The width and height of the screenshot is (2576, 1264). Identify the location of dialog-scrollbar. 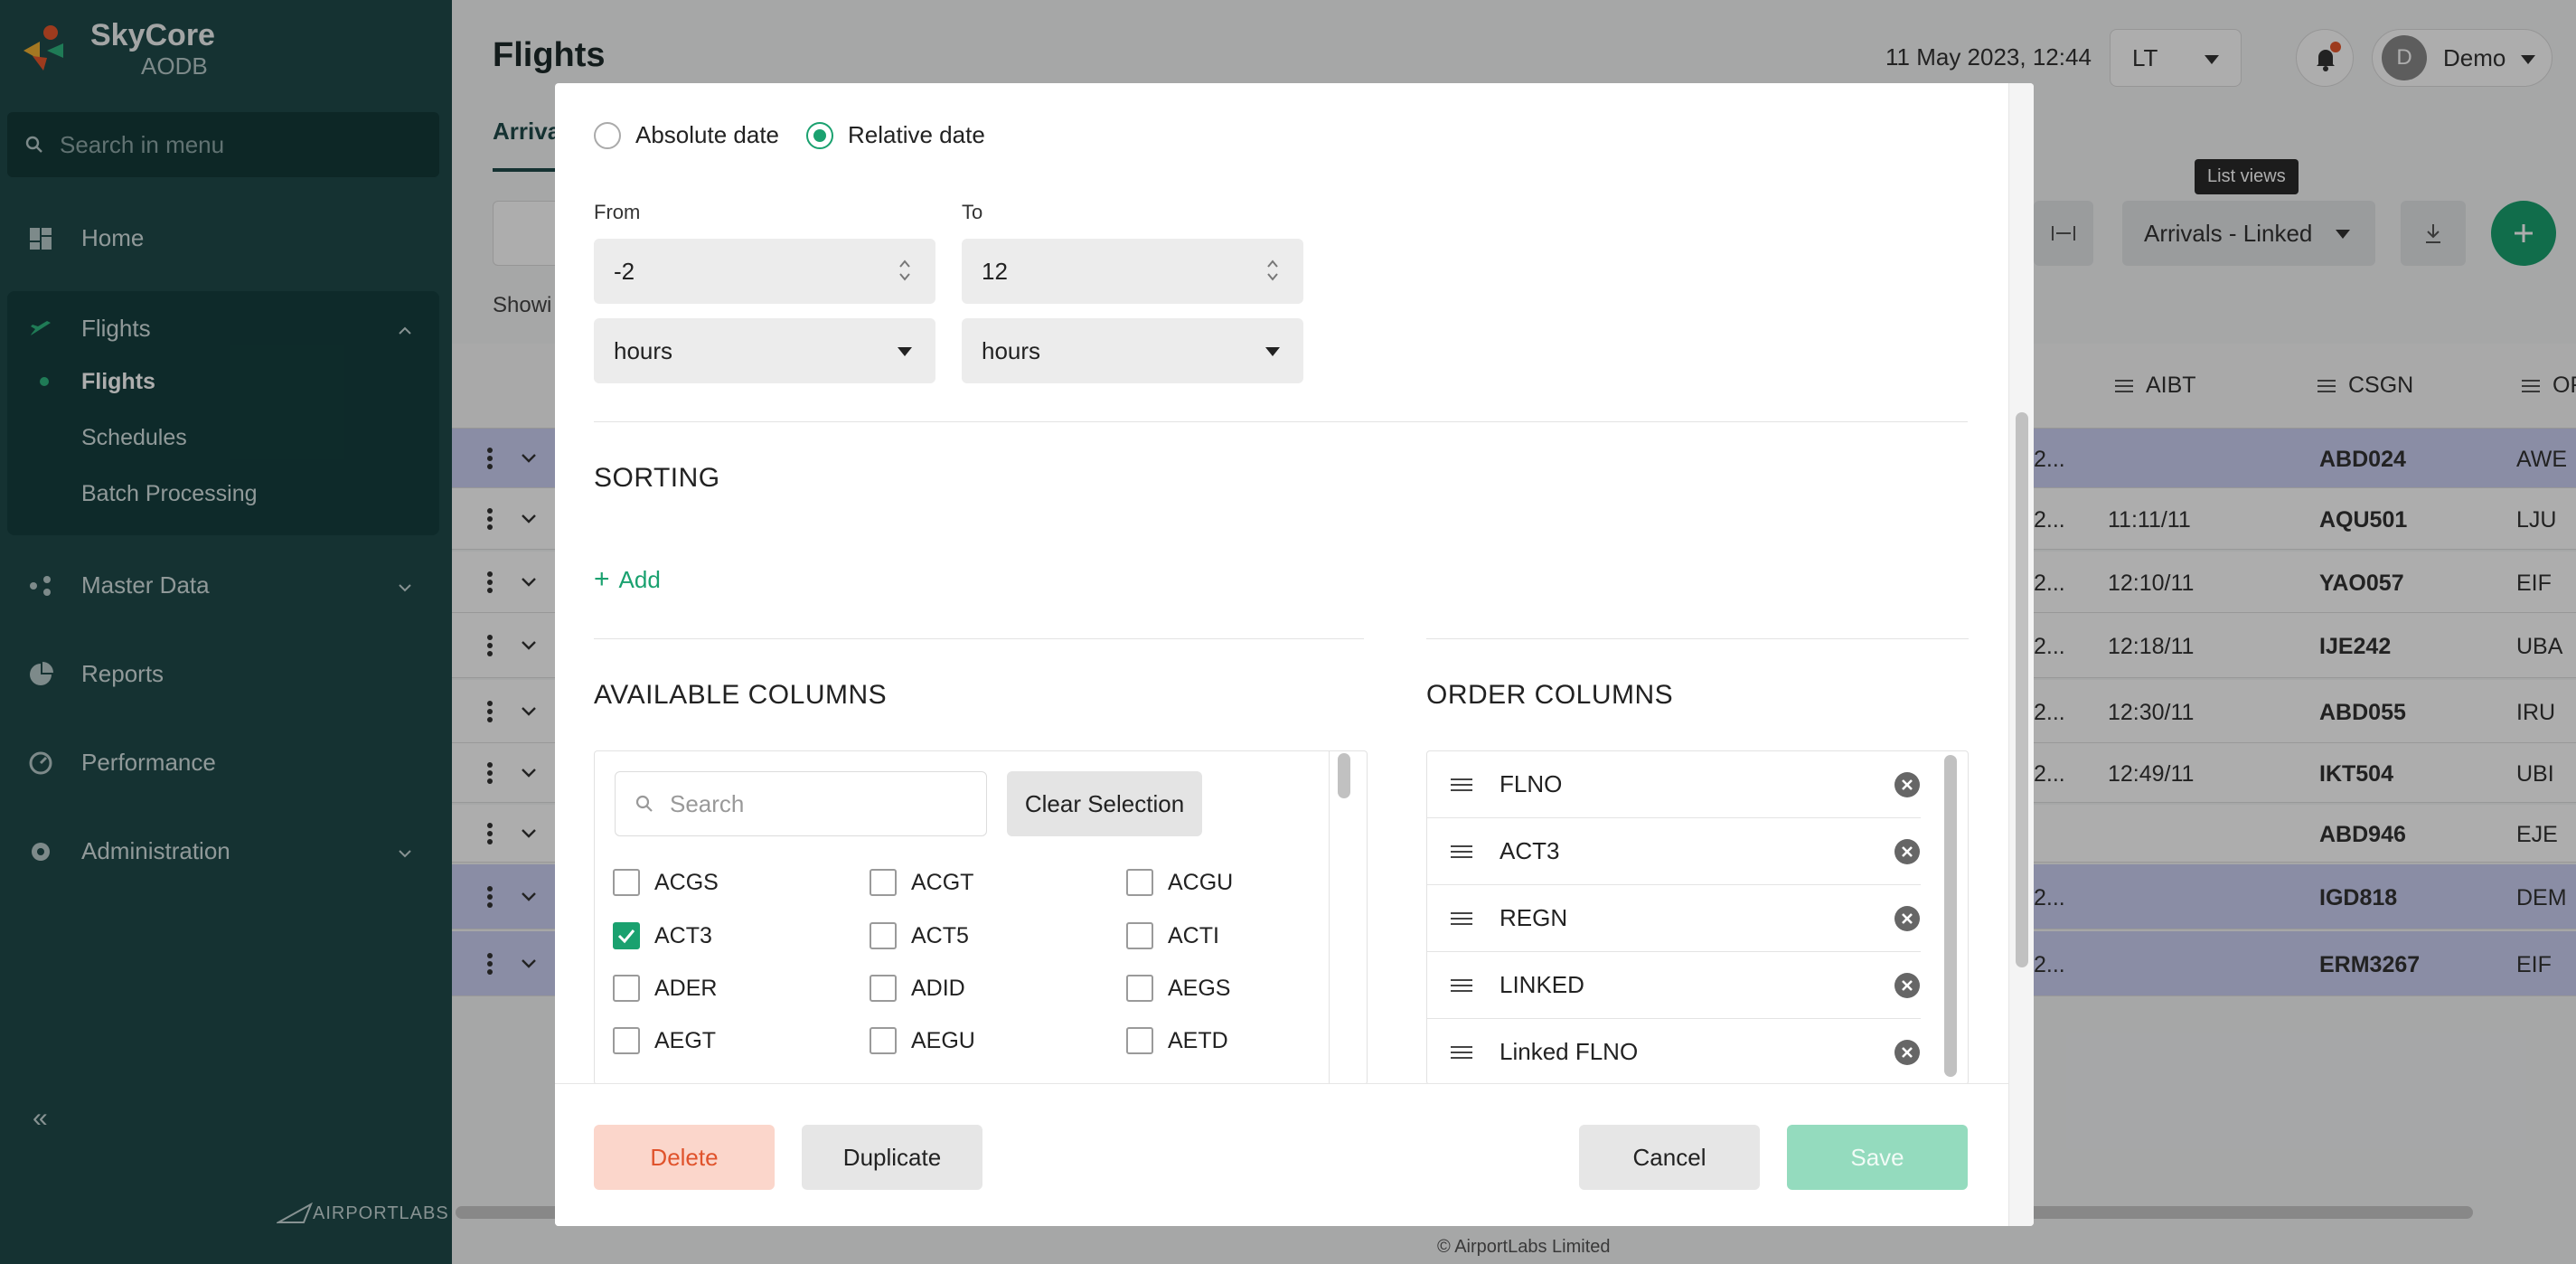
(2022, 689).